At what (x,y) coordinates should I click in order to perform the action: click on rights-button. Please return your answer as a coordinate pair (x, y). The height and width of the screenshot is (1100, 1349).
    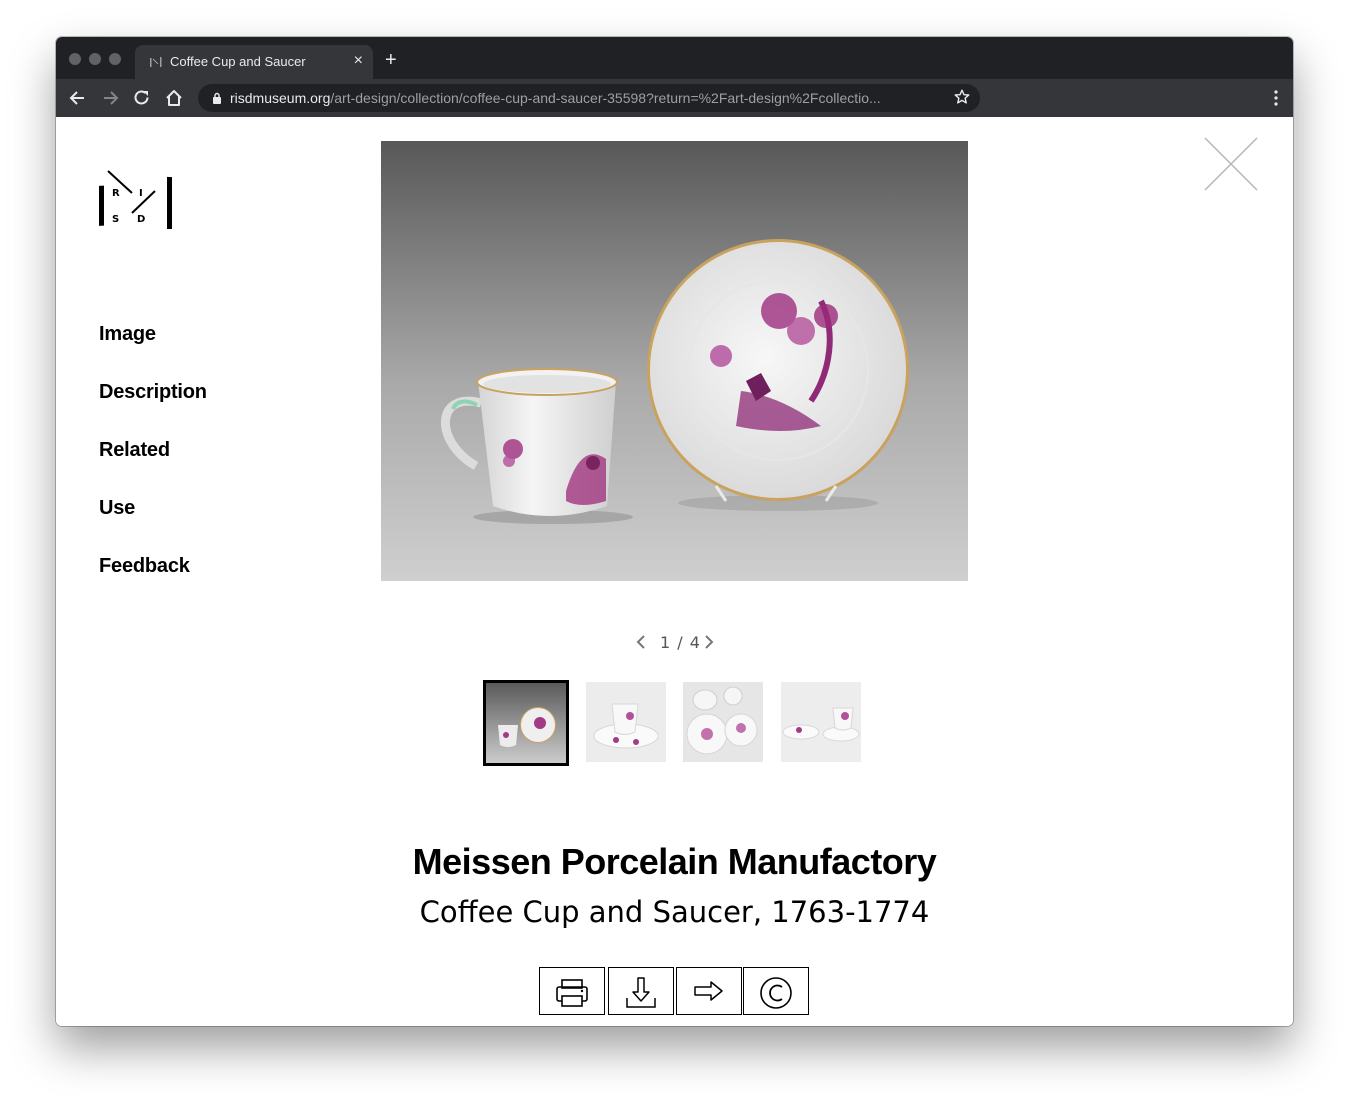
    Looking at the image, I should click on (776, 991).